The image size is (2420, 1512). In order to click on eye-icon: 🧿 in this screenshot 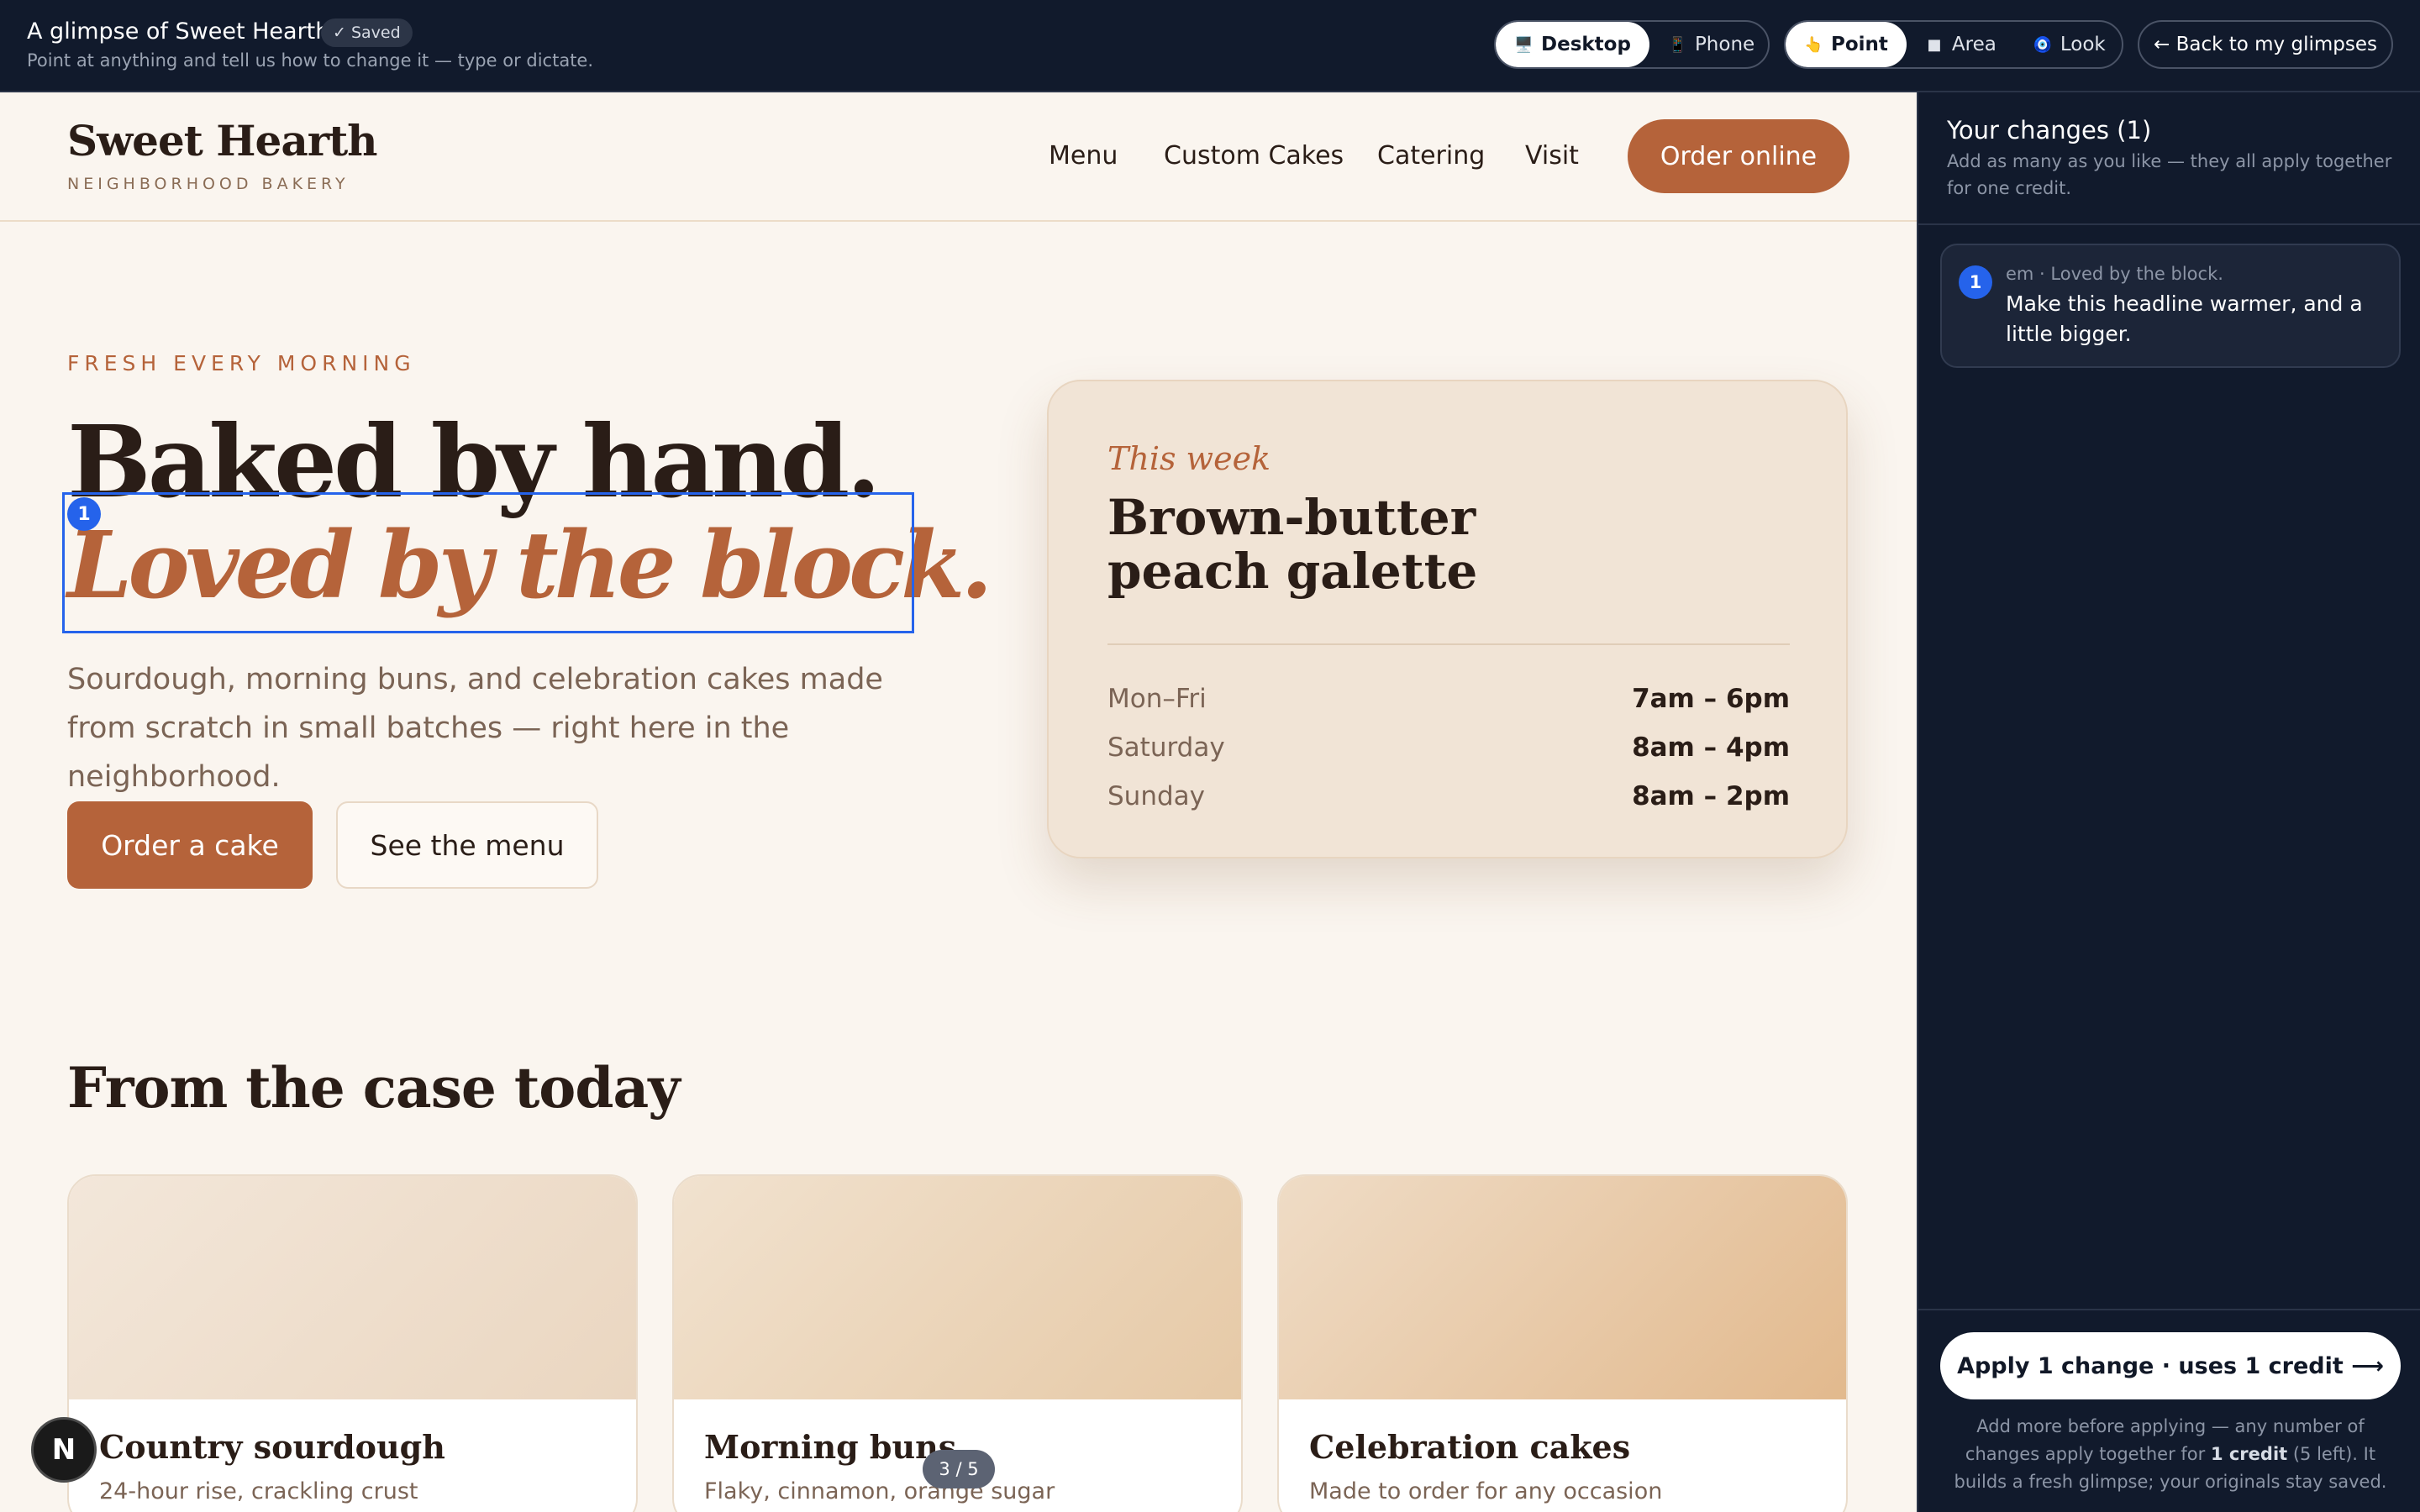, I will do `click(2043, 44)`.